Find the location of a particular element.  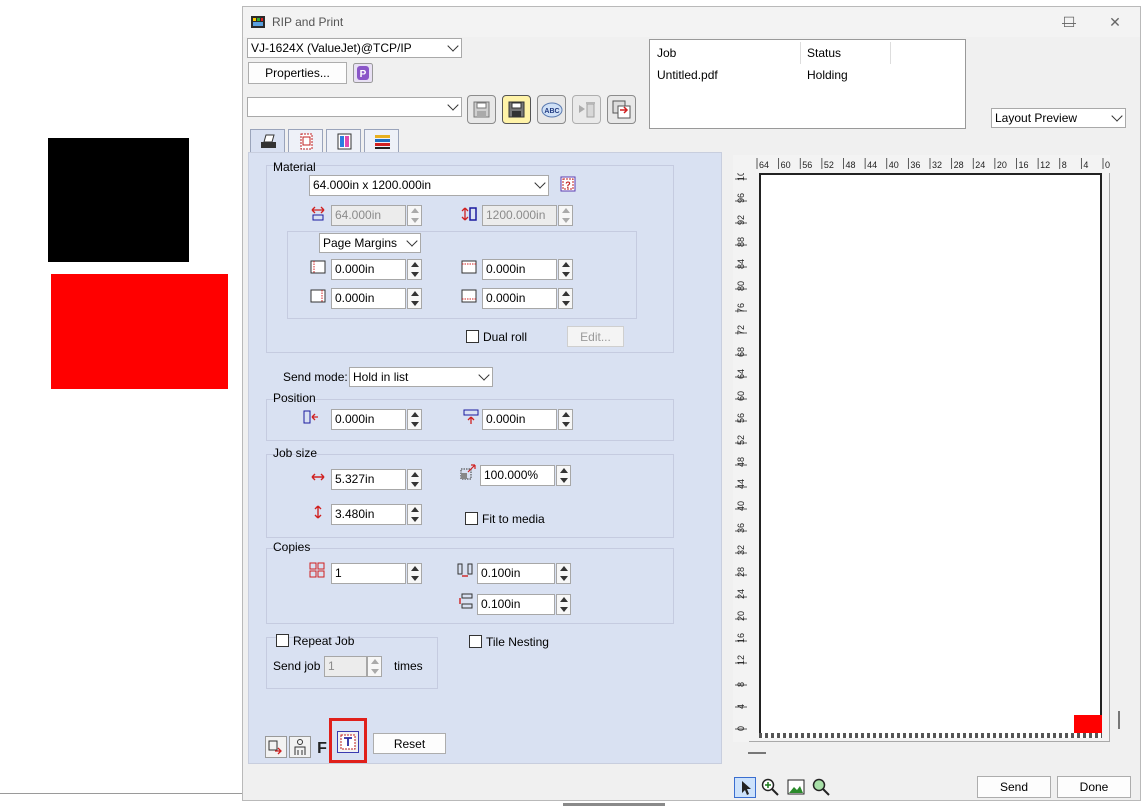

move-job-icon is located at coordinates (276, 747).